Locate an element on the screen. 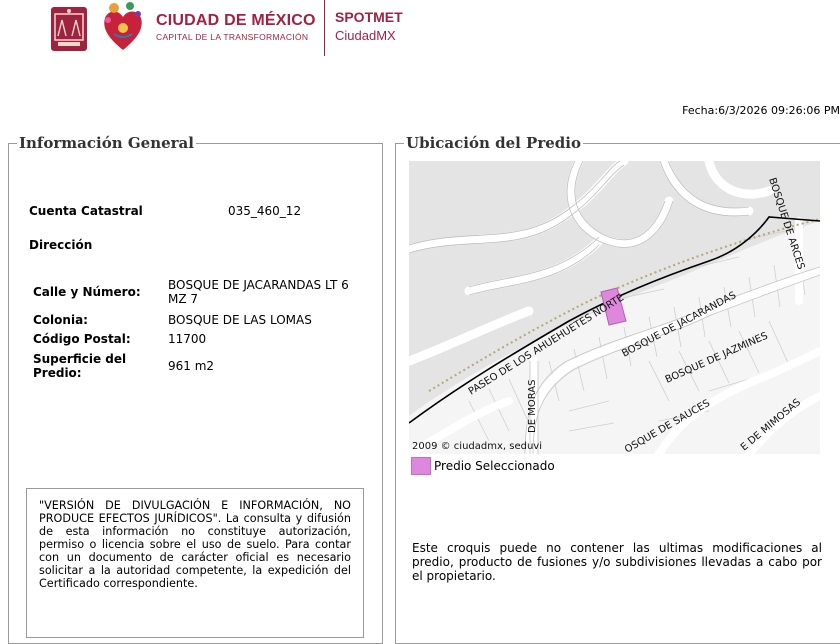 This screenshot has height=644, width=840. info-general-legend: Información General is located at coordinates (106, 143).